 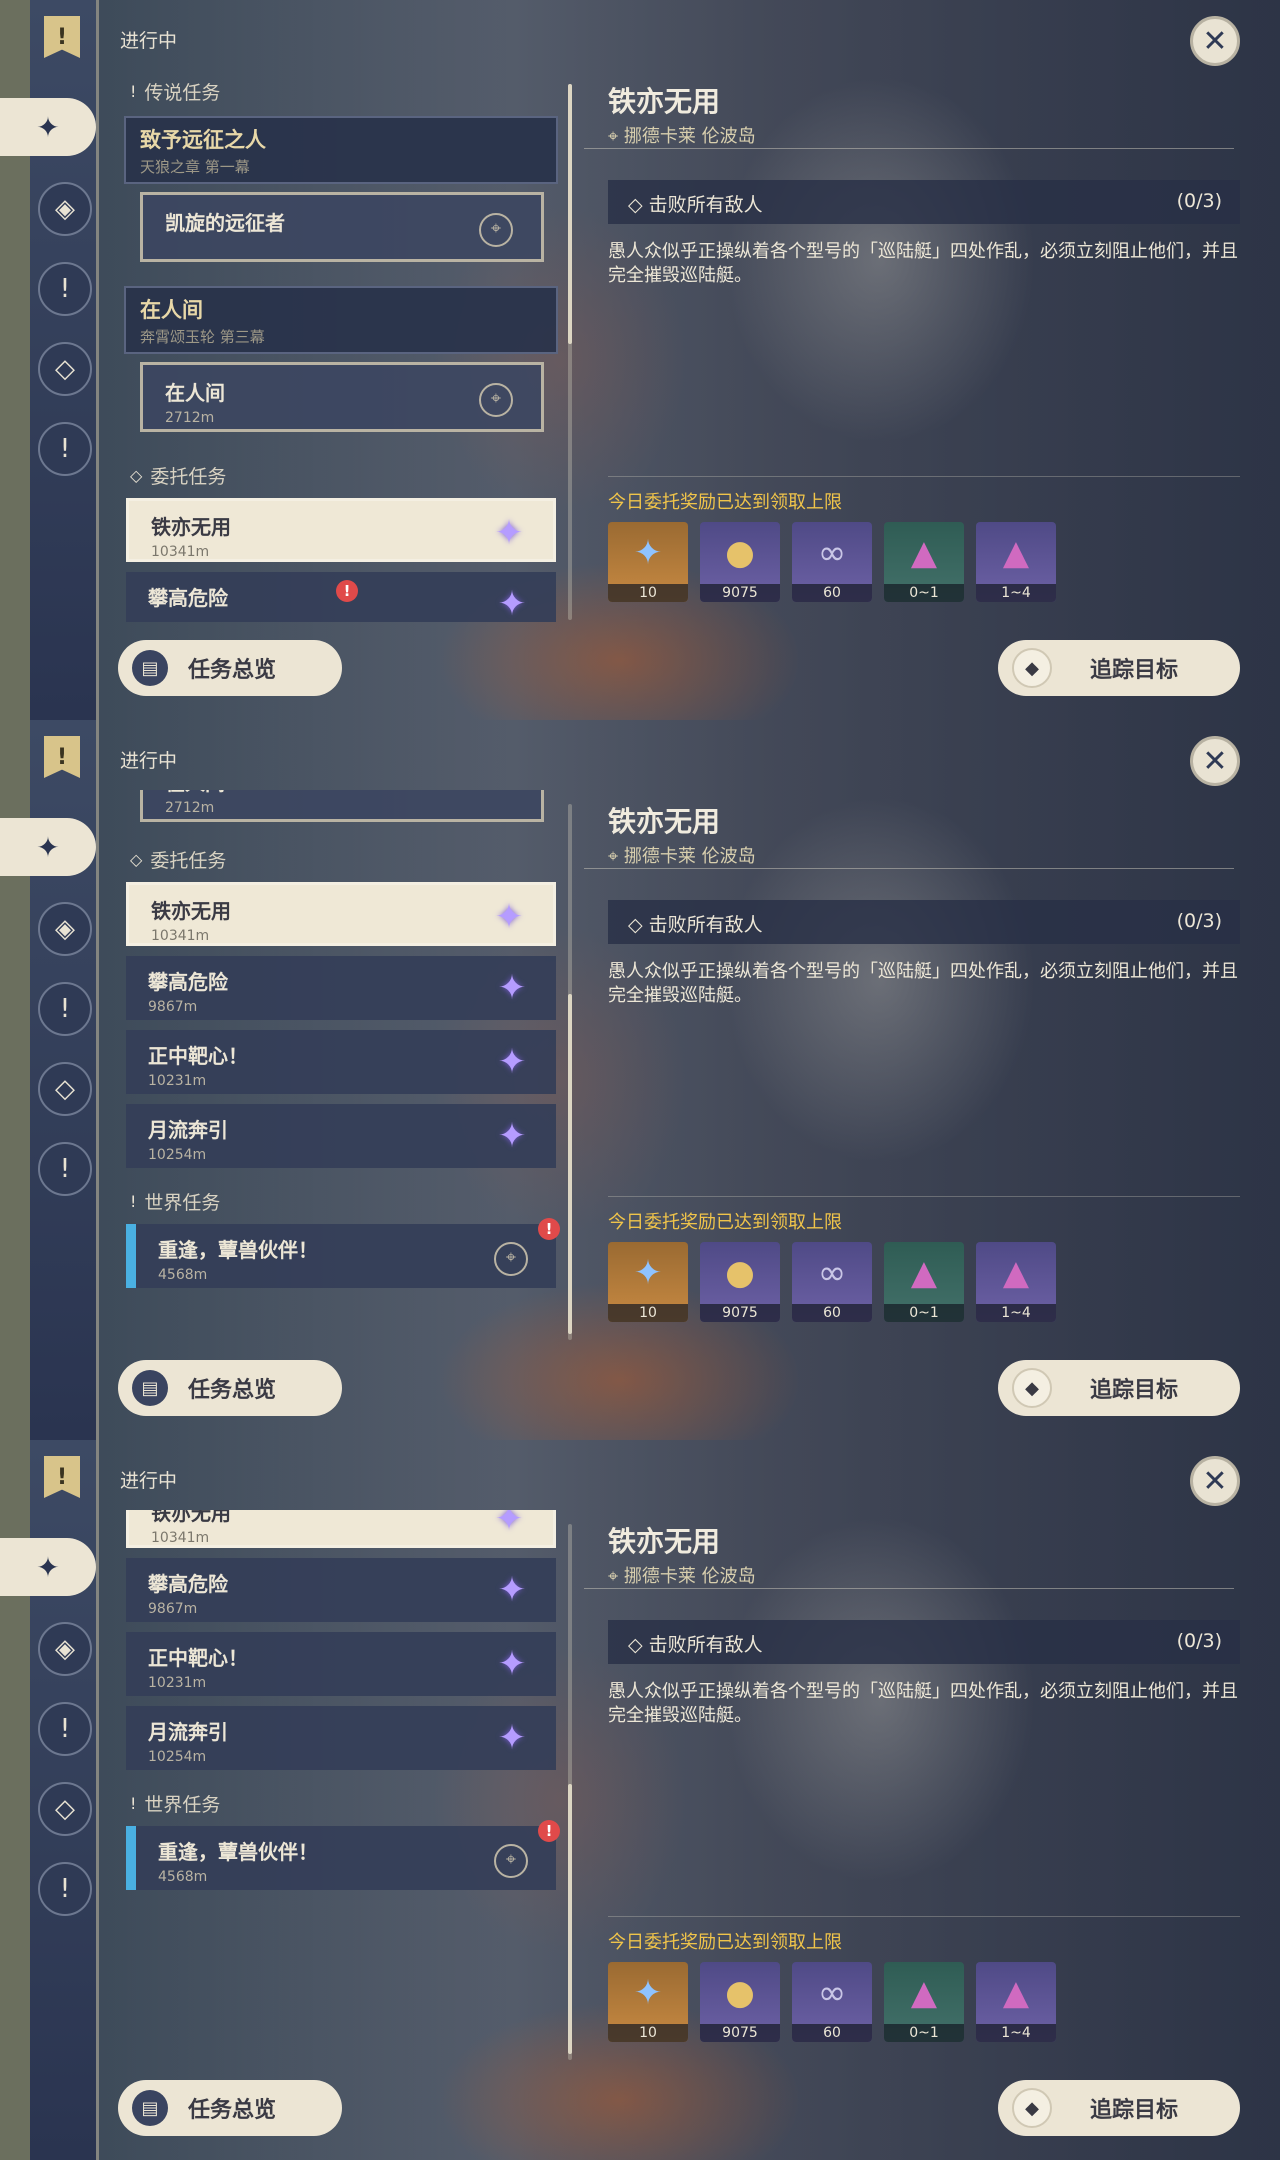 What do you see at coordinates (175, 1203) in the screenshot?
I see `section-world-quests: ! 世界任务` at bounding box center [175, 1203].